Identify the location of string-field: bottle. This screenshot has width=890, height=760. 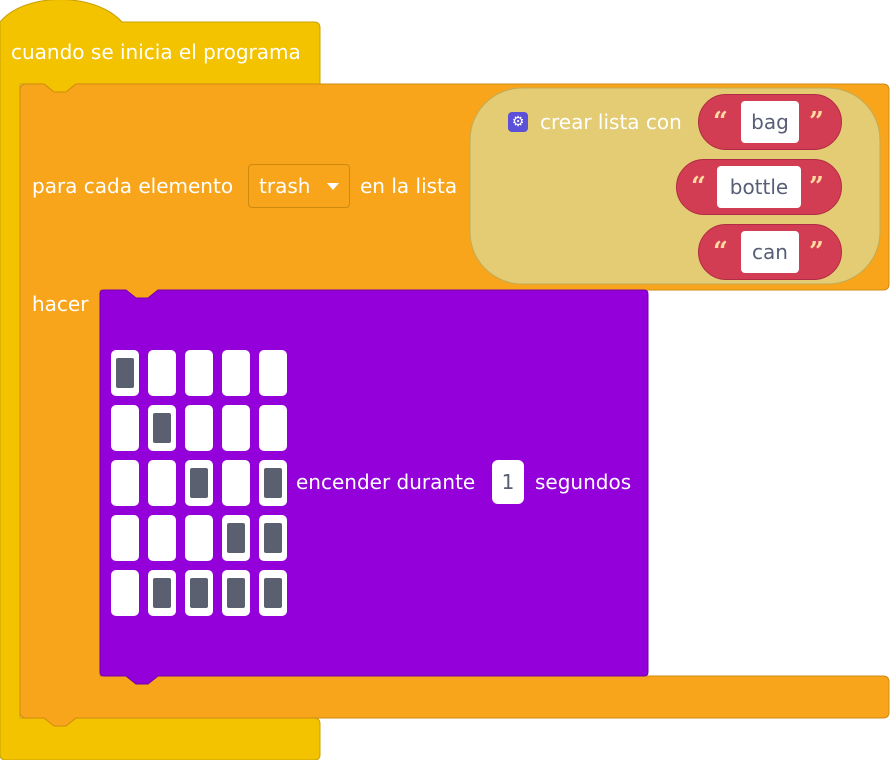
(759, 187).